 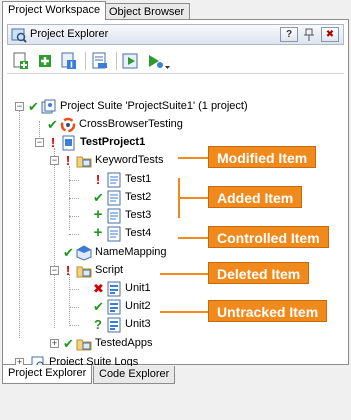 What do you see at coordinates (138, 179) in the screenshot?
I see `tree-item-label: Test1` at bounding box center [138, 179].